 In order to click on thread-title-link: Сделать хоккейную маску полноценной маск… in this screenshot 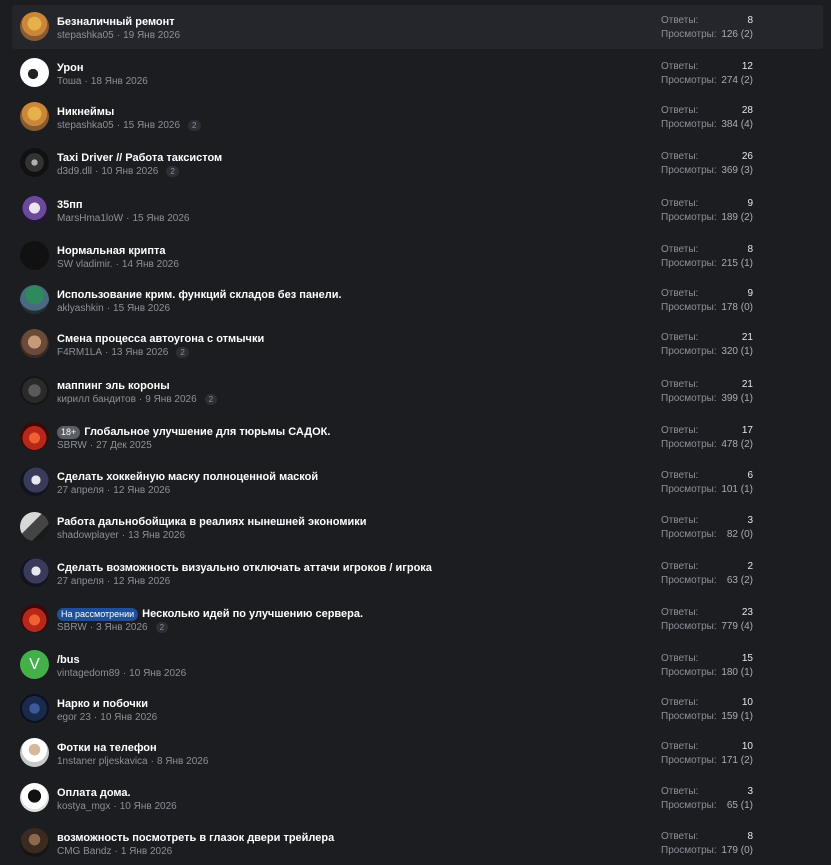, I will do `click(187, 477)`.